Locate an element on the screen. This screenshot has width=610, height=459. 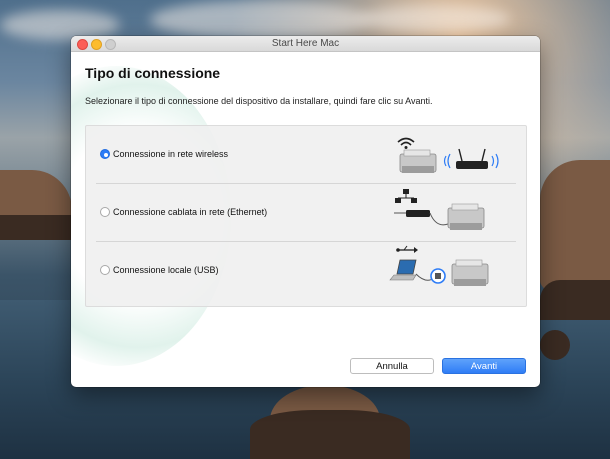
zoom-window-icon is located at coordinates (110, 44).